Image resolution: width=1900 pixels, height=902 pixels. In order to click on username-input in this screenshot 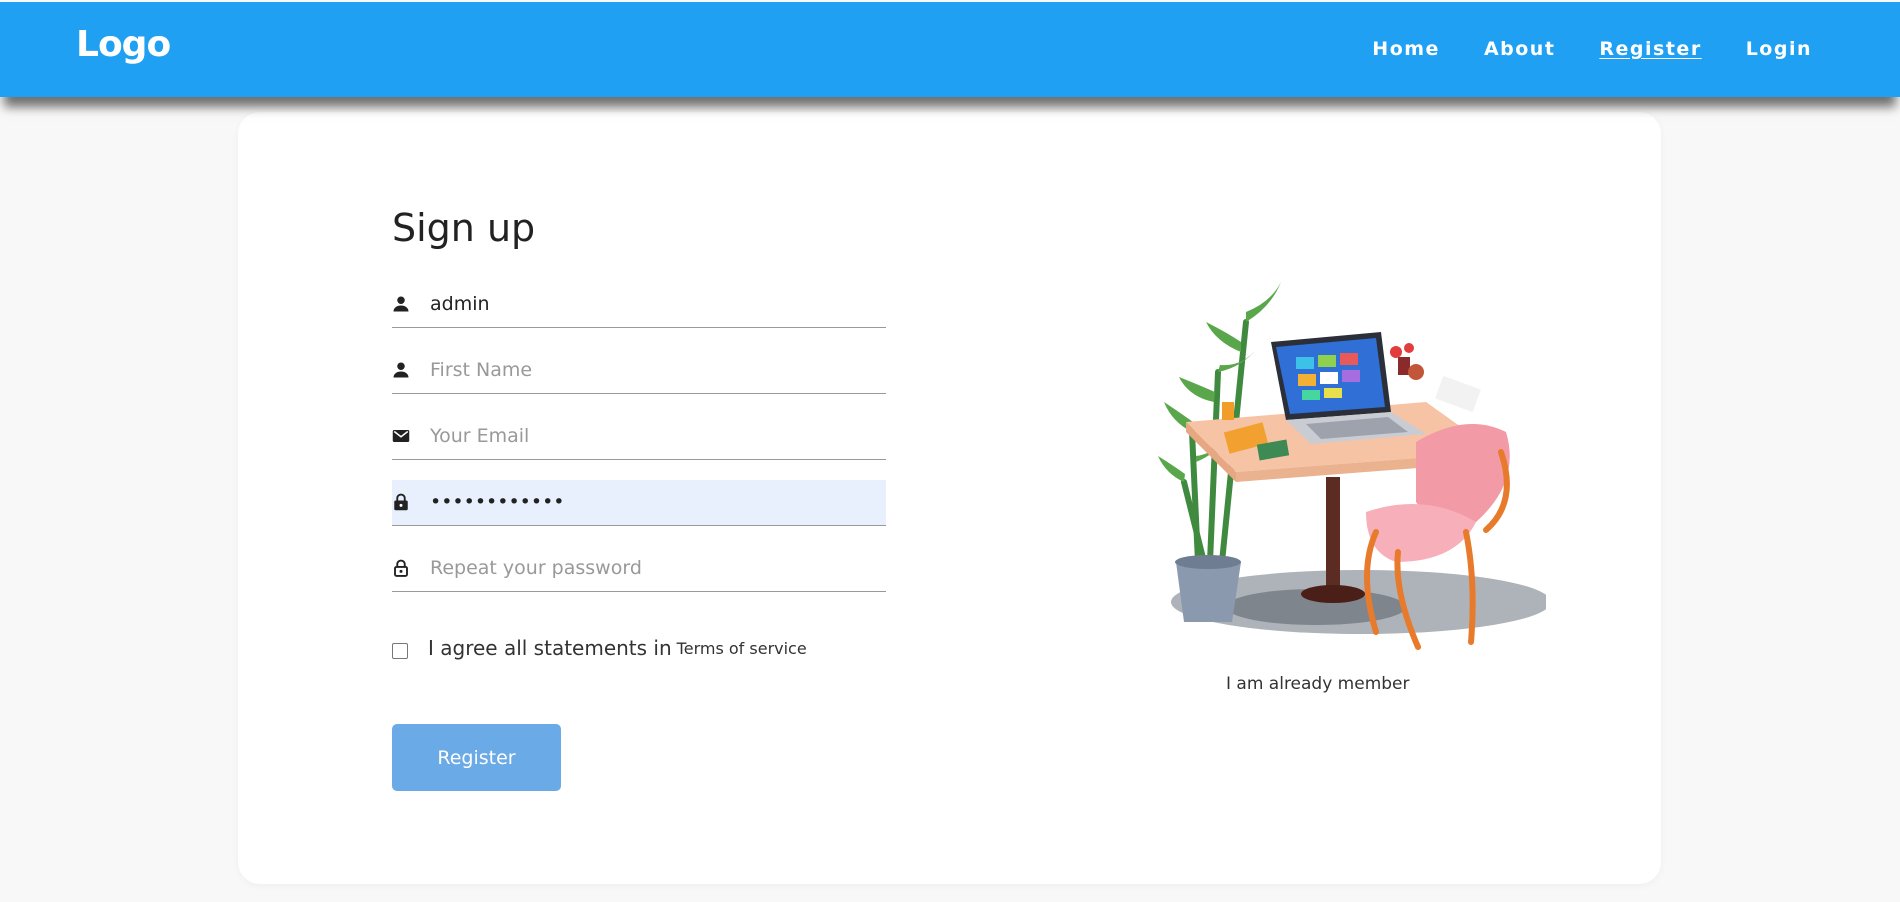, I will do `click(655, 304)`.